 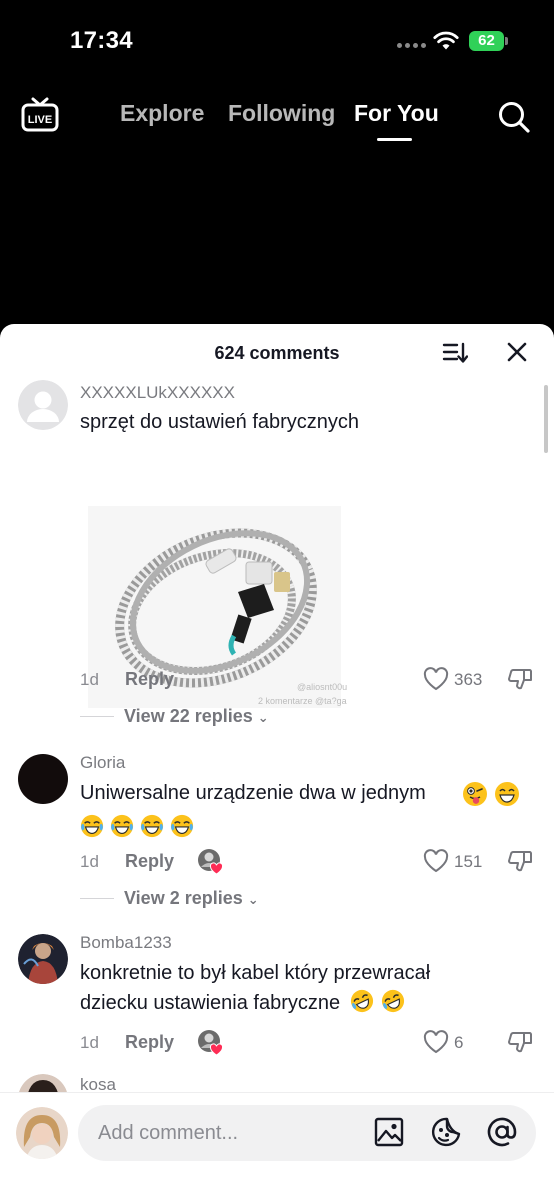 What do you see at coordinates (322, 687) in the screenshot?
I see `image-watermark: @aliosnt00u` at bounding box center [322, 687].